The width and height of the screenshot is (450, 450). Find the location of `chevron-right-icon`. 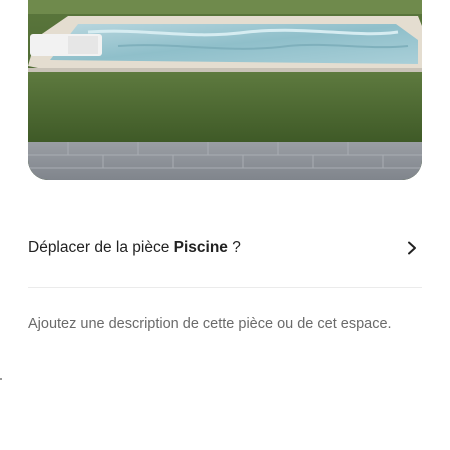

chevron-right-icon is located at coordinates (414, 248).